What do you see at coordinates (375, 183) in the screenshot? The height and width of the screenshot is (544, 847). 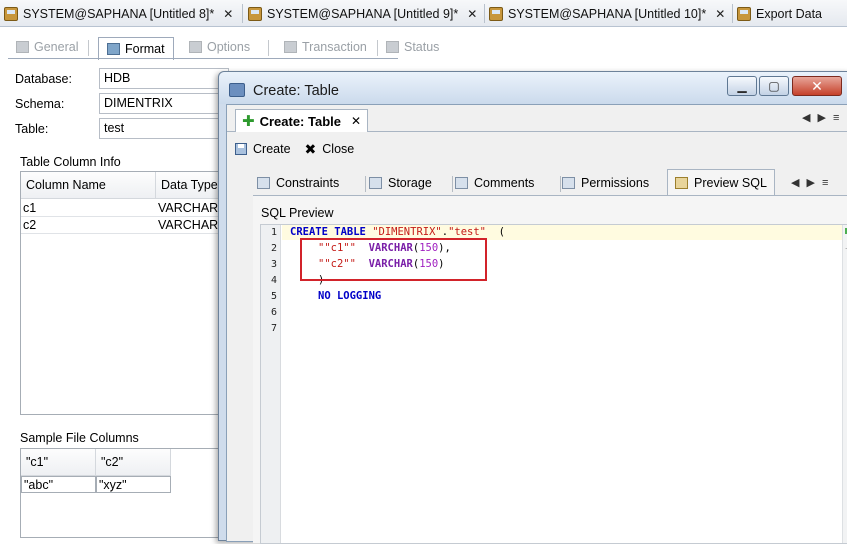 I see `storage-icon` at bounding box center [375, 183].